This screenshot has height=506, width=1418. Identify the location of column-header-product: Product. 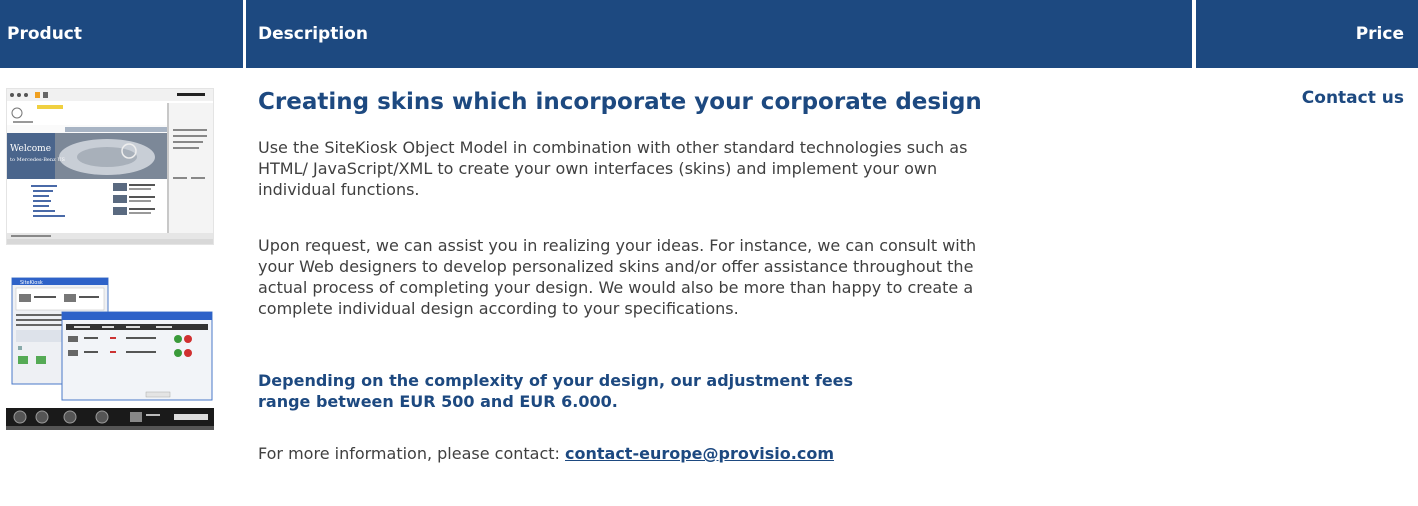
(121, 34).